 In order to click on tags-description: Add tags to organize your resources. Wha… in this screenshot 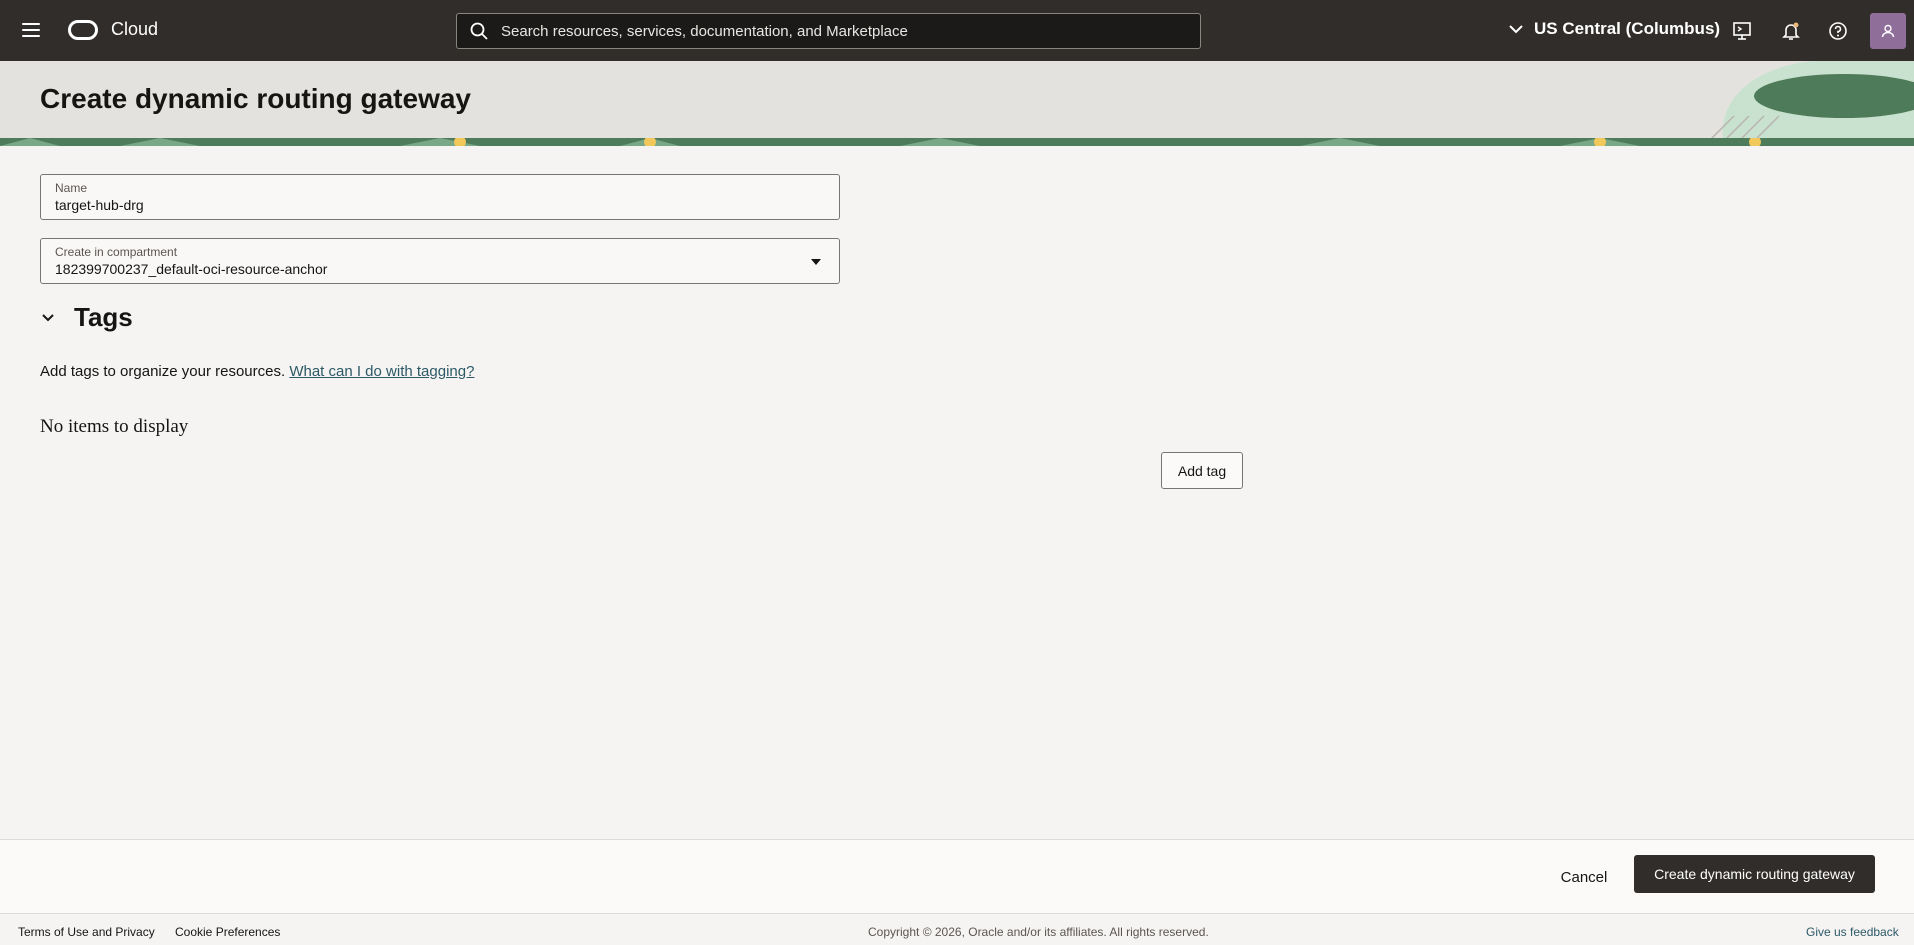, I will do `click(257, 371)`.